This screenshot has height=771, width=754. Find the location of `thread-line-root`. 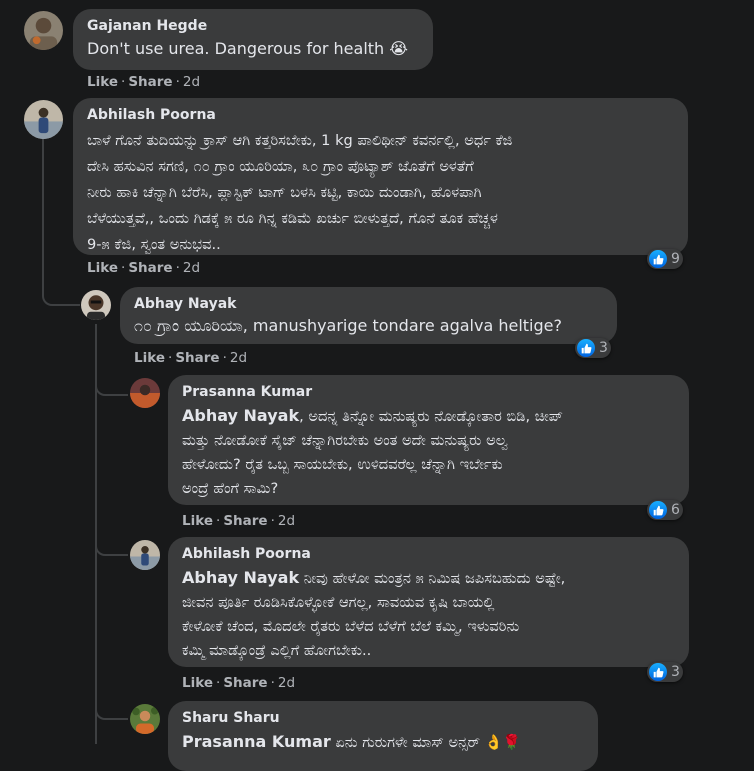

thread-line-root is located at coordinates (43, 213).